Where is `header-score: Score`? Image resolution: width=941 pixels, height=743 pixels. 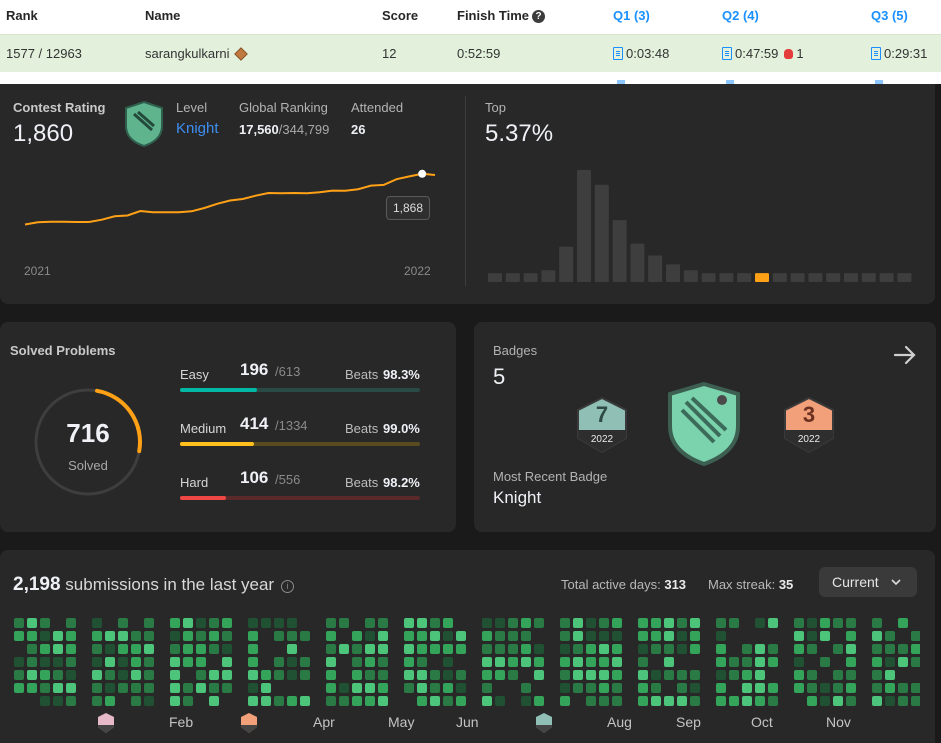 header-score: Score is located at coordinates (400, 15).